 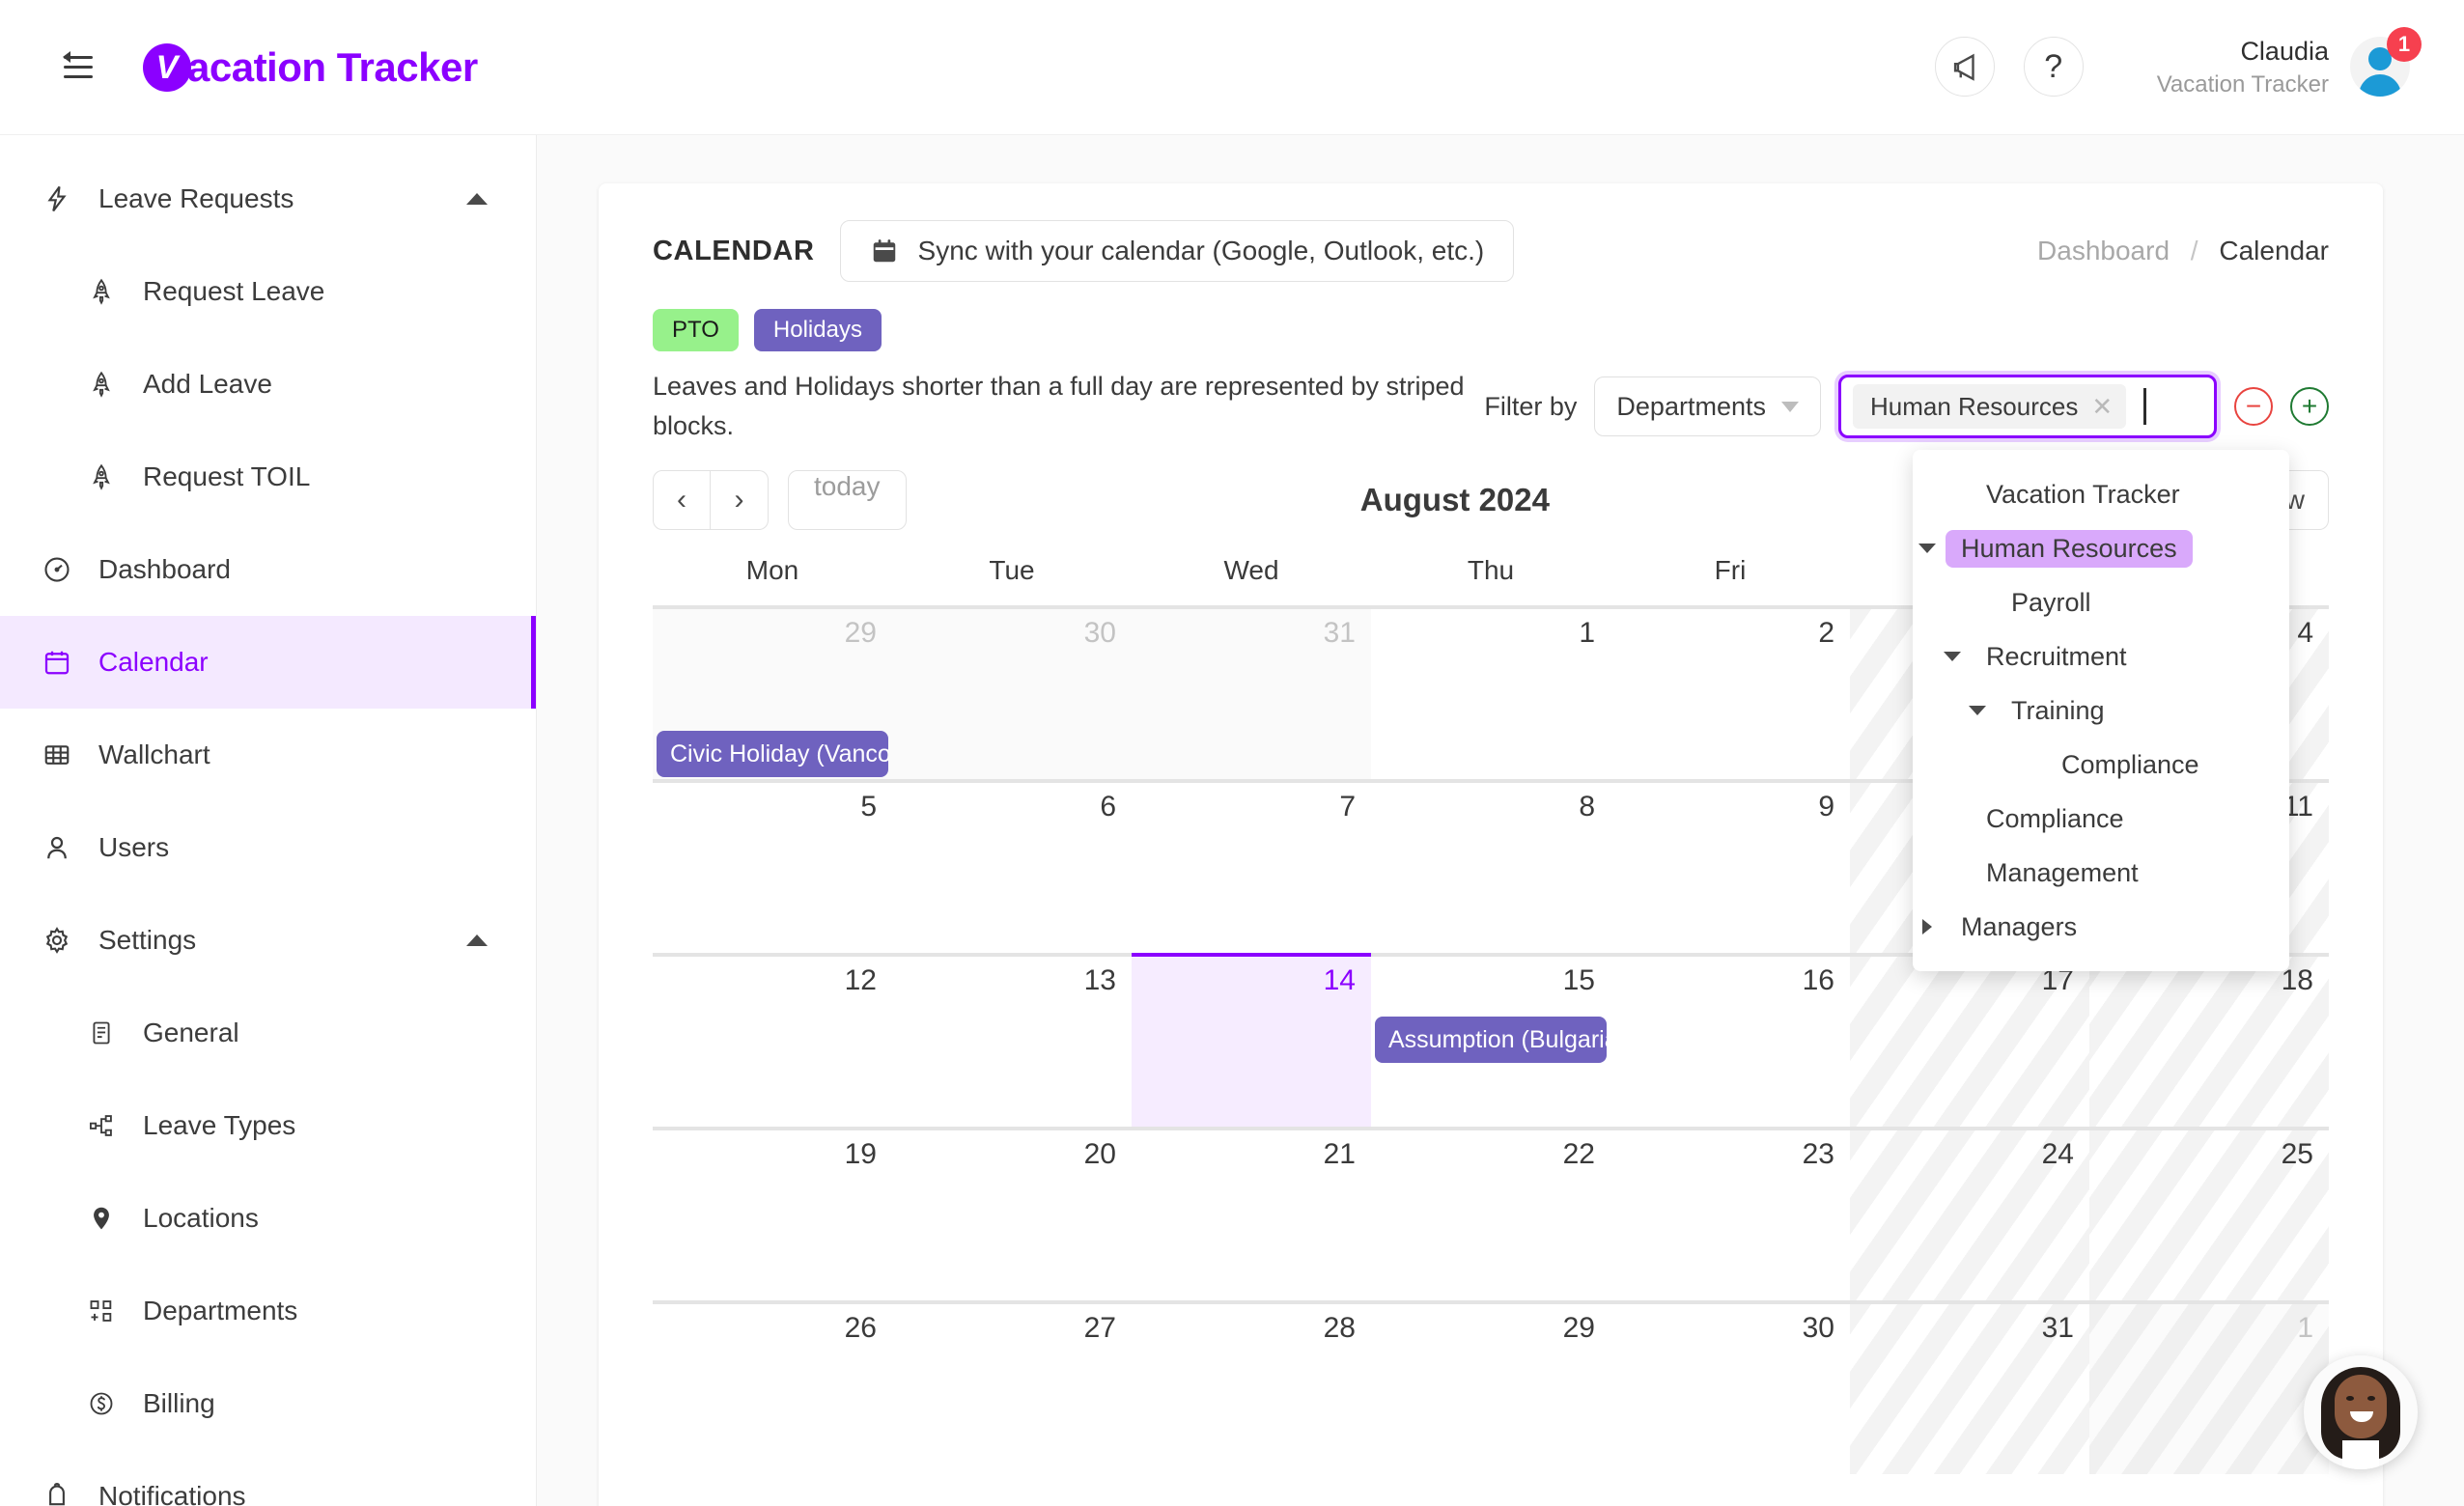 I want to click on calendar-day-cell: 15 Assumption (Bulgaria, so click(x=1490, y=1040).